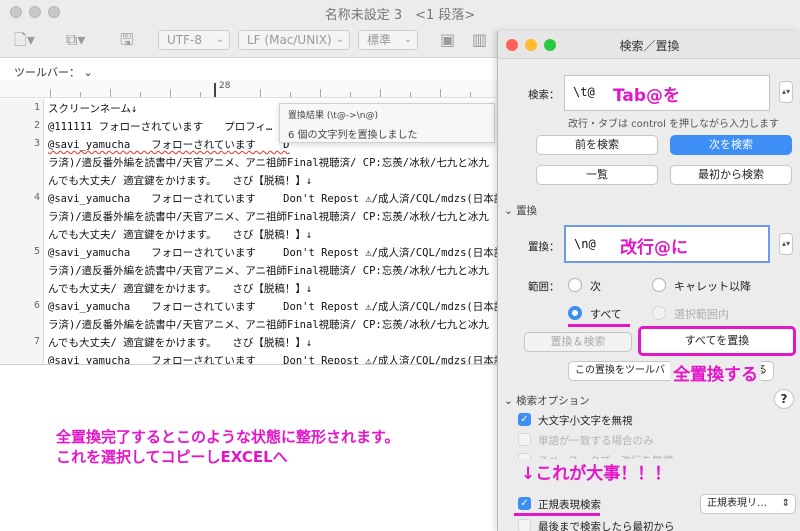  I want to click on search-options-header: ⌄ 検索オプション, so click(547, 400).